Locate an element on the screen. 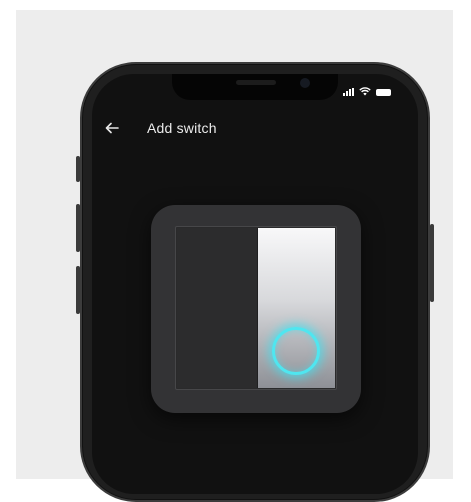  touch-ring-icon is located at coordinates (296, 351).